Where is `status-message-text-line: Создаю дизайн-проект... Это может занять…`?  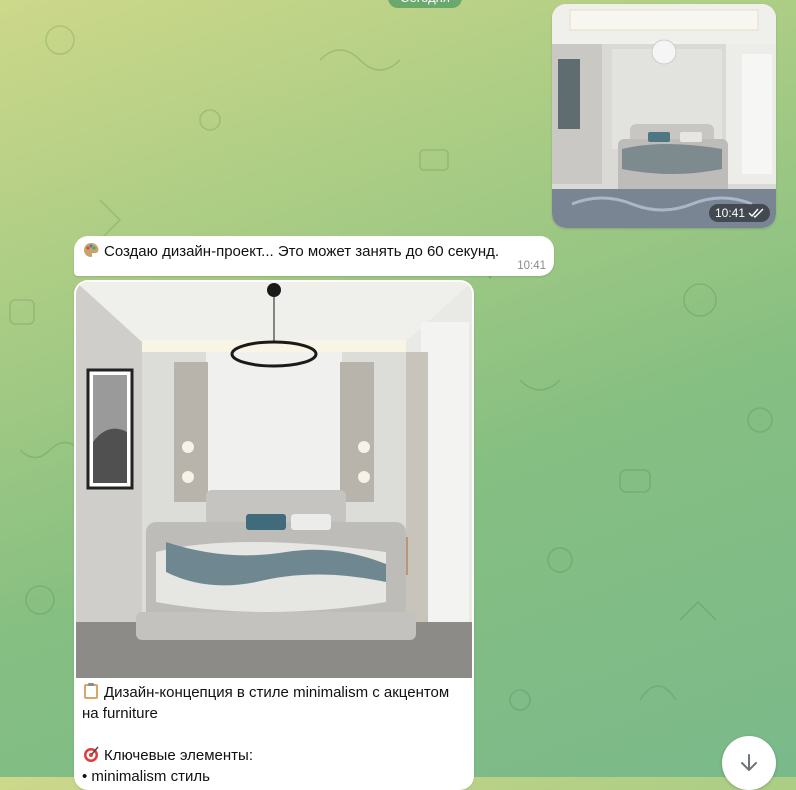
status-message-text-line: Создаю дизайн-проект... Это может занять… is located at coordinates (290, 250).